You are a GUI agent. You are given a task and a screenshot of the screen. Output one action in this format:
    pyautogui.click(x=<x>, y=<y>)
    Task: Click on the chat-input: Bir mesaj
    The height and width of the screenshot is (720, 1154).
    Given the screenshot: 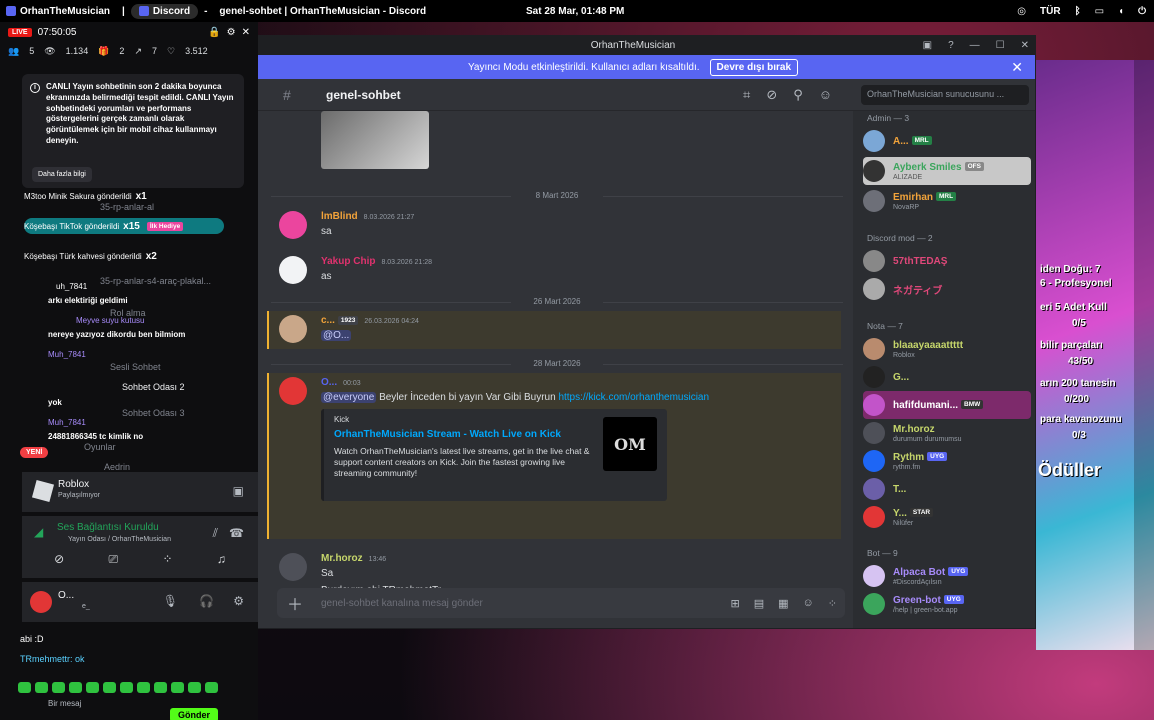 What is the action you would take?
    pyautogui.click(x=68, y=704)
    